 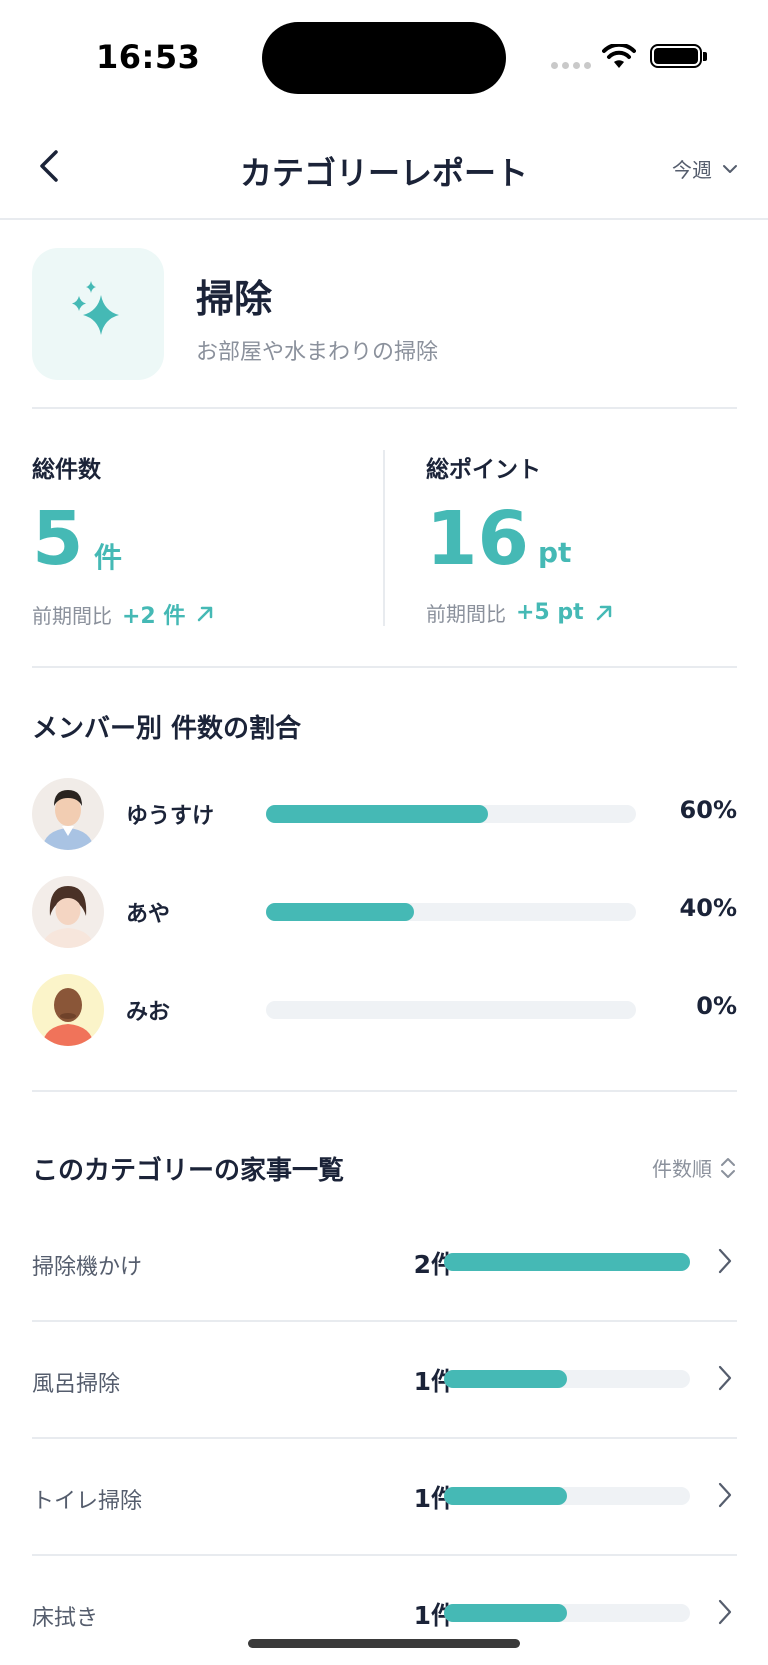 I want to click on member-percent: 40%, so click(x=708, y=908).